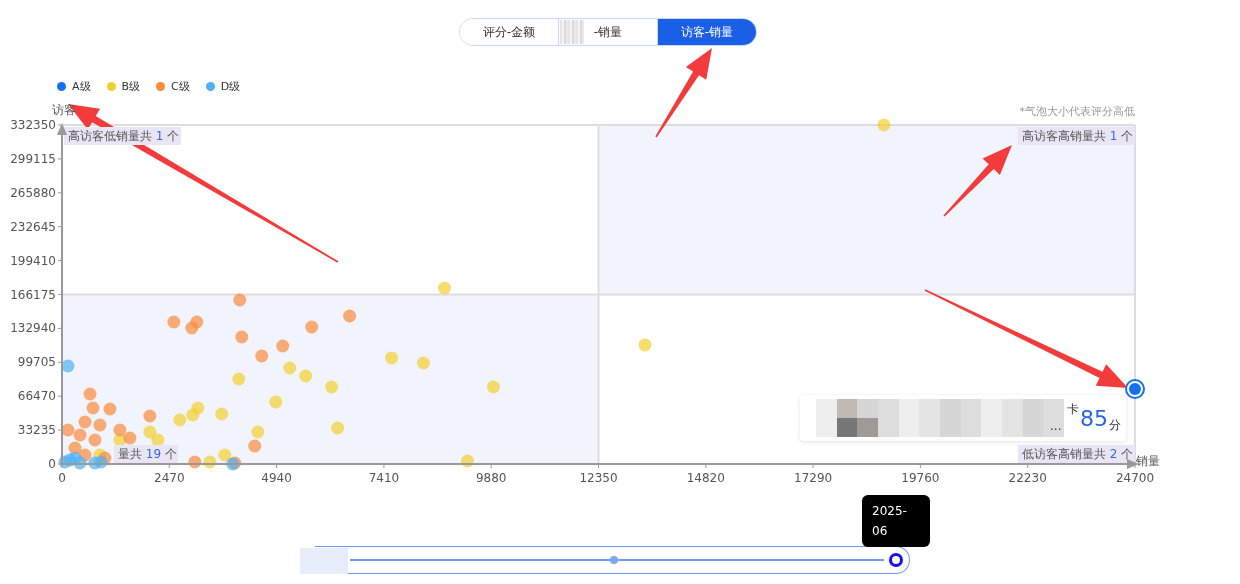 The height and width of the screenshot is (584, 1240). What do you see at coordinates (1073, 409) in the screenshot?
I see `card-text: 卡` at bounding box center [1073, 409].